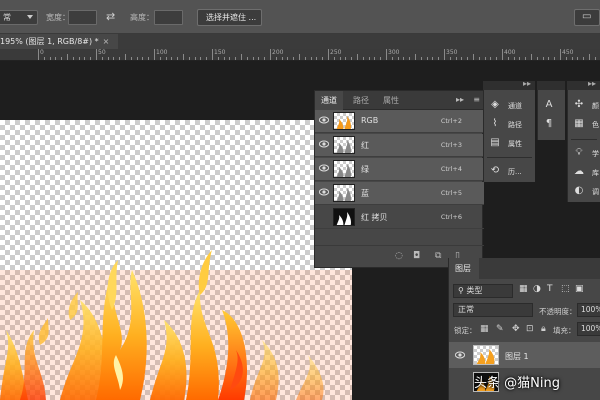  What do you see at coordinates (374, 217) in the screenshot?
I see `channel-name: 红 拷贝` at bounding box center [374, 217].